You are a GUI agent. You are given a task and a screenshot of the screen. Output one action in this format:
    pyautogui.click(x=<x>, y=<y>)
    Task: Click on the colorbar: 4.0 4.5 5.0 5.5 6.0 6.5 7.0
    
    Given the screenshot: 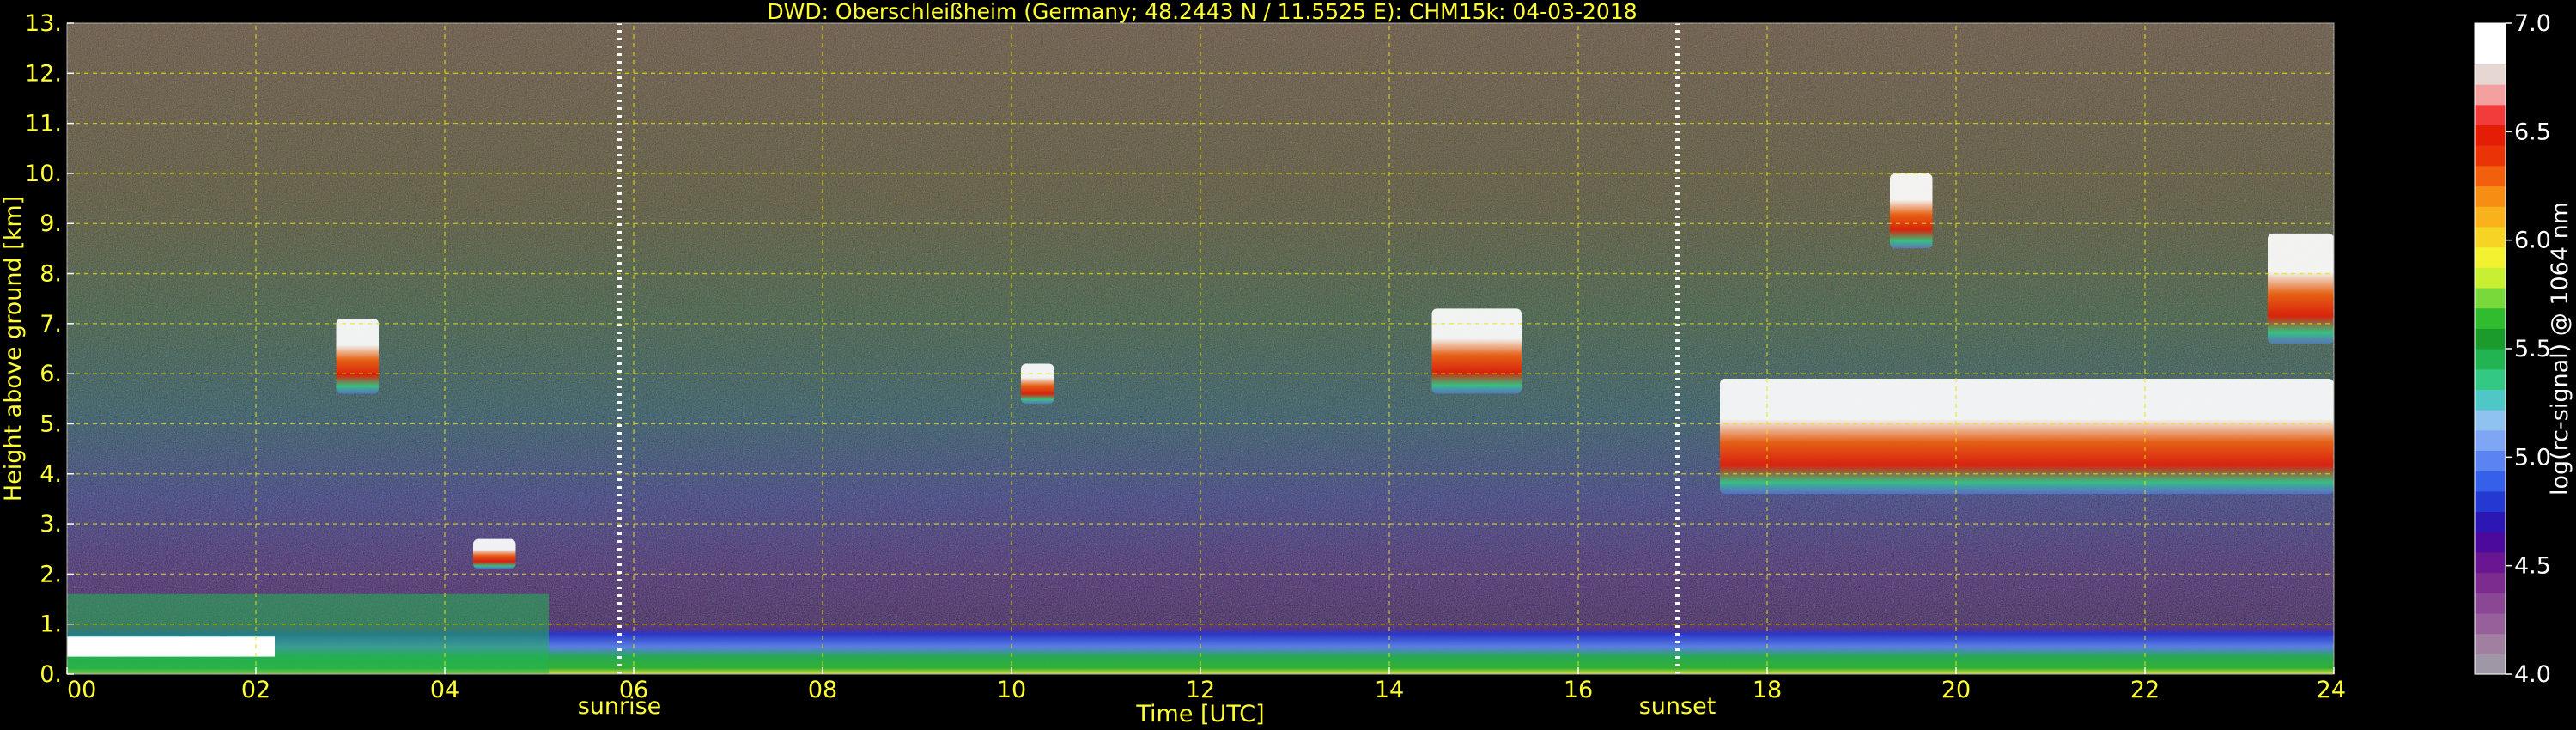 What is the action you would take?
    pyautogui.click(x=2513, y=349)
    